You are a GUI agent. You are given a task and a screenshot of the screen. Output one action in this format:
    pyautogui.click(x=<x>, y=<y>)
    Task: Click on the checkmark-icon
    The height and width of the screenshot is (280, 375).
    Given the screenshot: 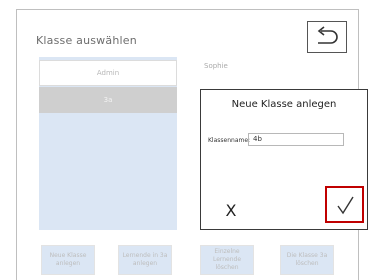 What is the action you would take?
    pyautogui.click(x=345, y=205)
    